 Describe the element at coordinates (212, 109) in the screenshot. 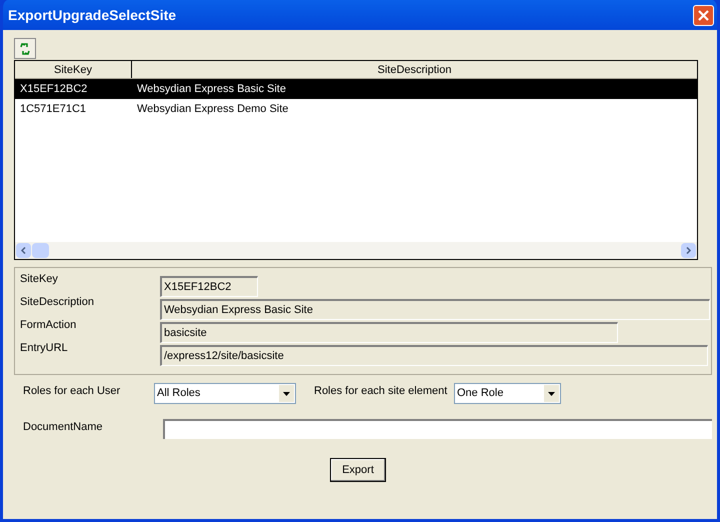

I see `table-cell-text: Websydian Express Demo Site` at that location.